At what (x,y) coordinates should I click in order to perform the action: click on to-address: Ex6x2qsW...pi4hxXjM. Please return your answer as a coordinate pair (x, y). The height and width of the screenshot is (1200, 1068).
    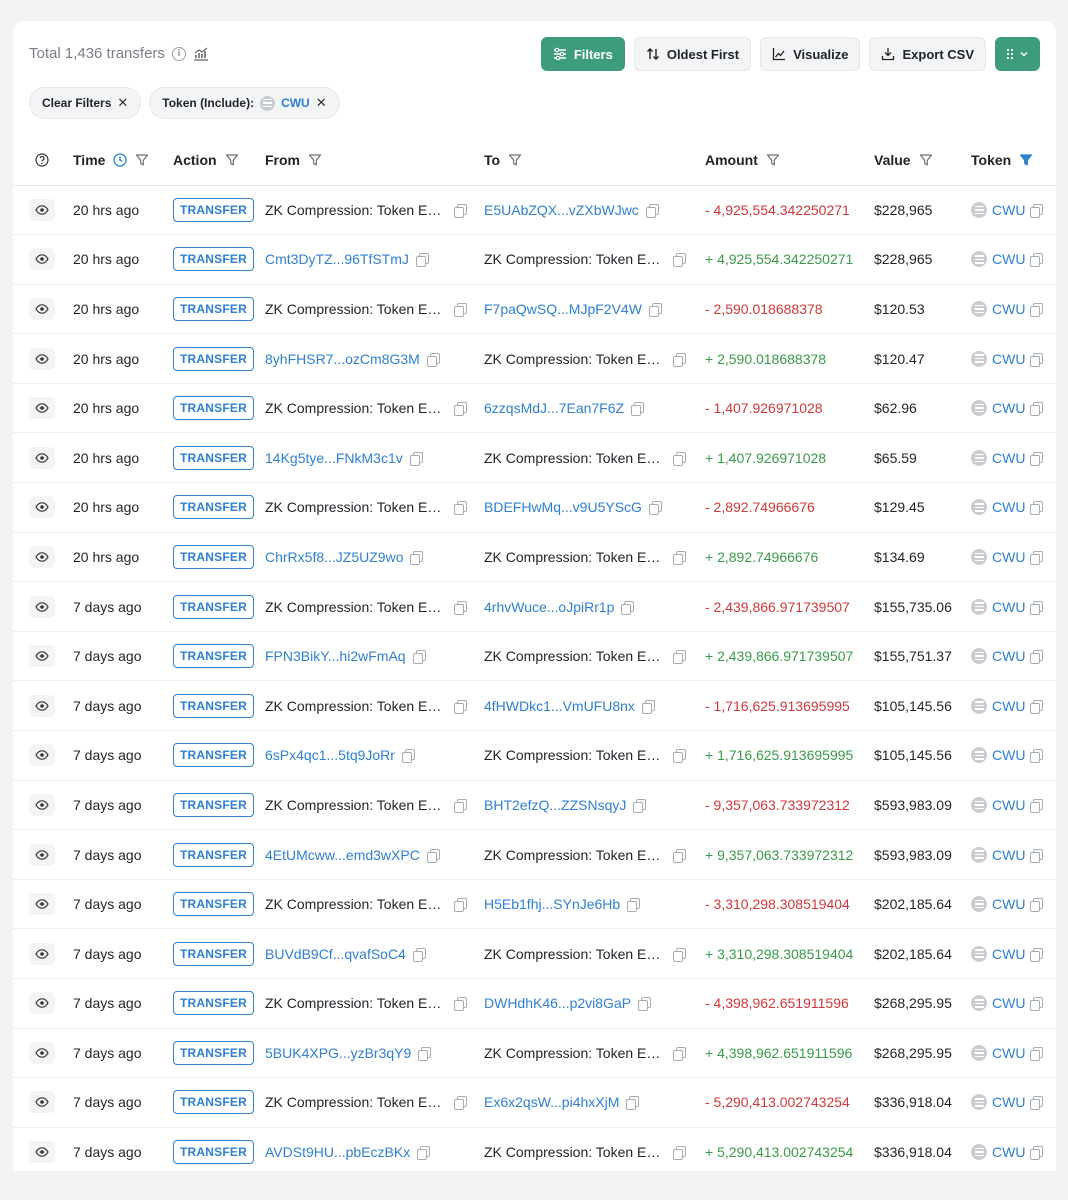
    Looking at the image, I should click on (551, 1102).